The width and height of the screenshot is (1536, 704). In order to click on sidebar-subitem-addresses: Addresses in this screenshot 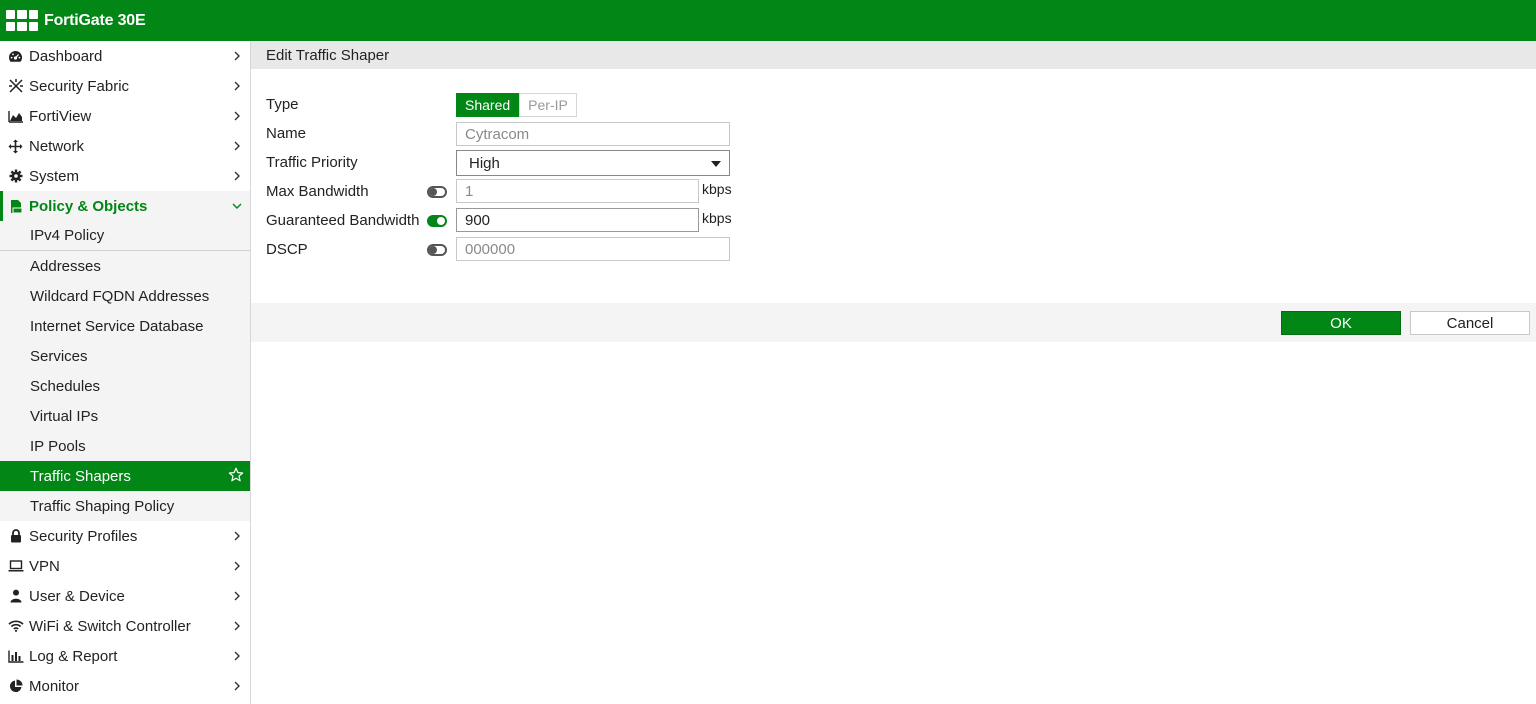, I will do `click(125, 266)`.